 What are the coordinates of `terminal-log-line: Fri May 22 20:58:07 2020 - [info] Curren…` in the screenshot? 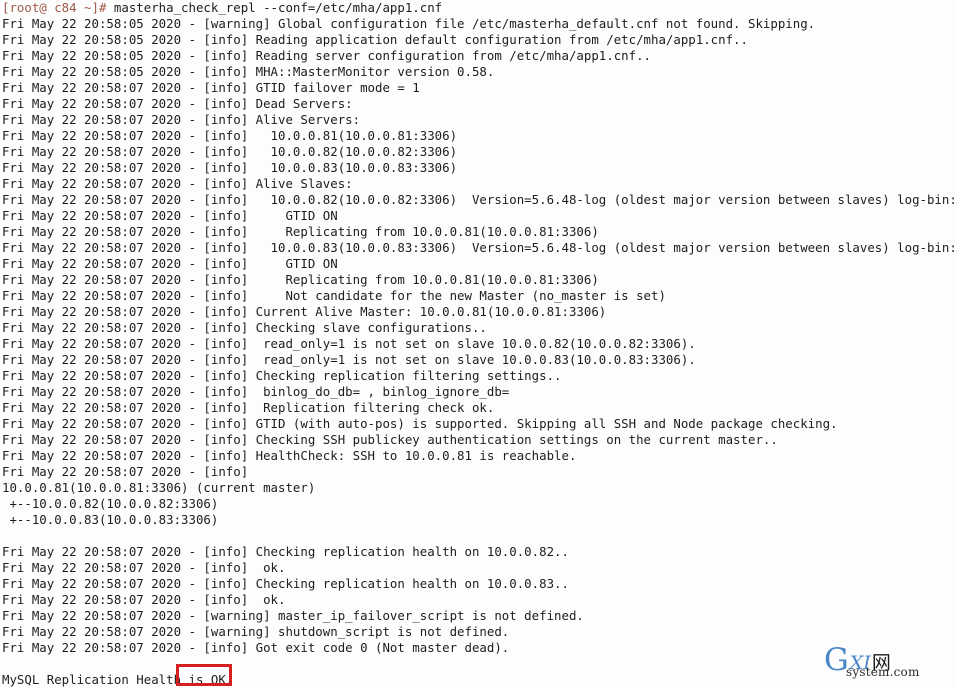 It's located at (304, 311).